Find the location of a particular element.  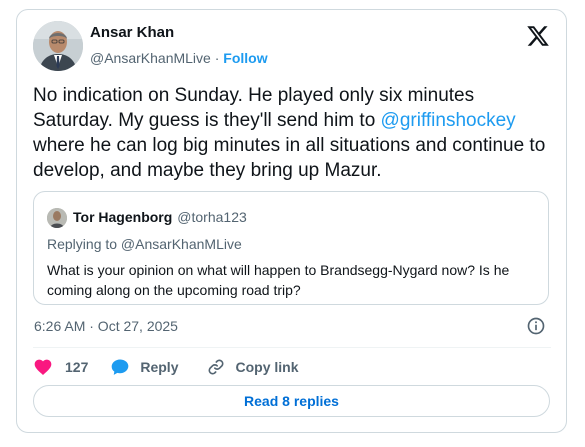

action-bar: 127 Reply Copy link is located at coordinates (166, 367).